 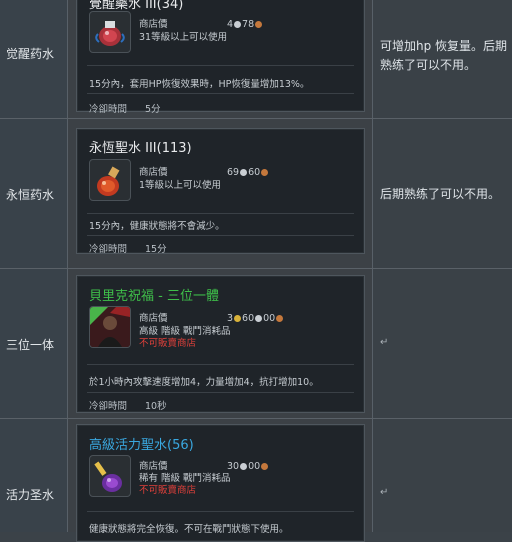 What do you see at coordinates (110, 327) in the screenshot?
I see `warrior-buff-icon` at bounding box center [110, 327].